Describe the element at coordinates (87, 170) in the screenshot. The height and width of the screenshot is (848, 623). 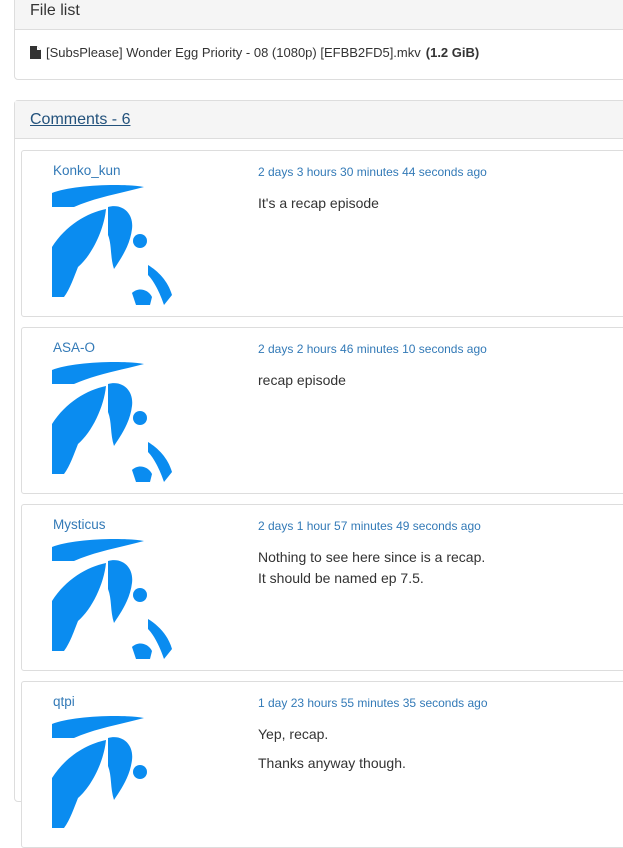
I see `comment-username: Konko_kun` at that location.